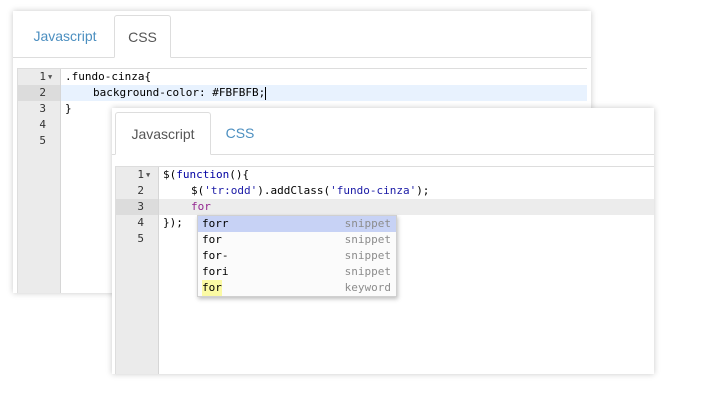 The height and width of the screenshot is (400, 720). Describe the element at coordinates (297, 272) in the screenshot. I see `autocomplete-item: fori snippet` at that location.